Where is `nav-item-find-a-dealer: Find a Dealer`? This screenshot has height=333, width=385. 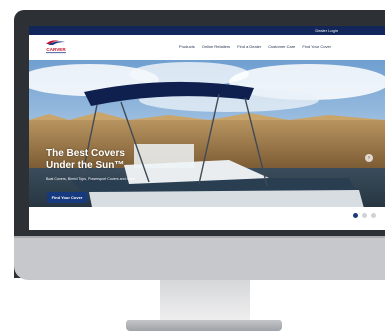
nav-item-find-a-dealer: Find a Dealer is located at coordinates (249, 46).